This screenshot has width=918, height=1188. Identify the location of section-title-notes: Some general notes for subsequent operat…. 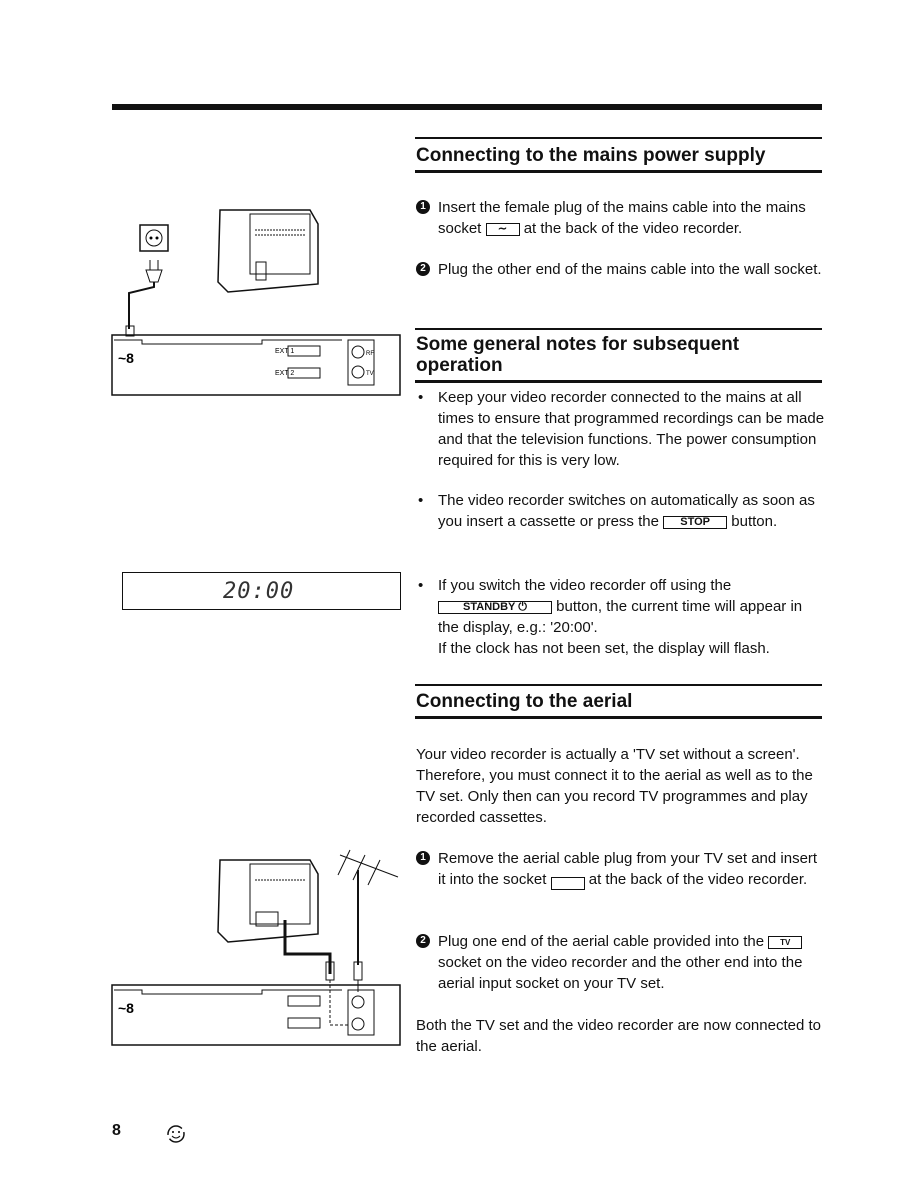
(578, 355).